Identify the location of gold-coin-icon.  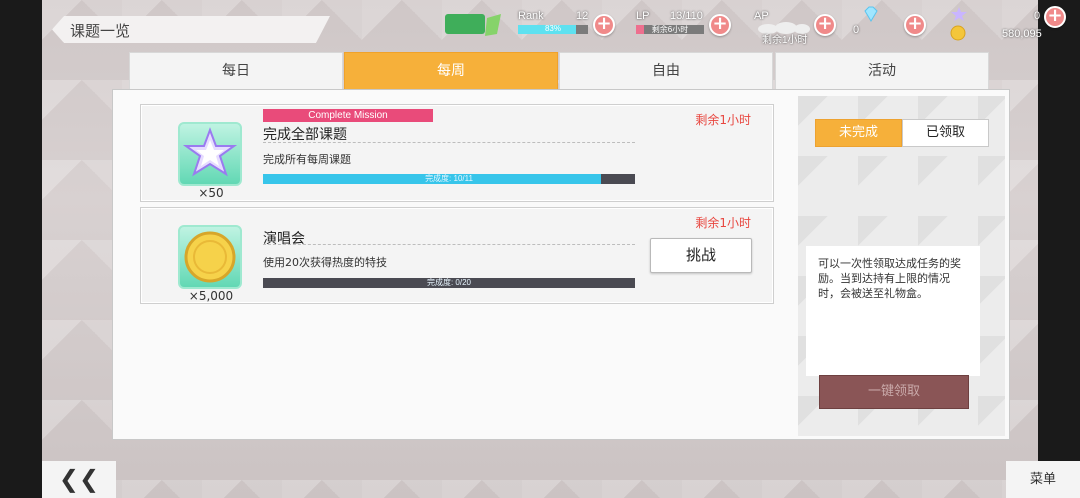
(210, 257).